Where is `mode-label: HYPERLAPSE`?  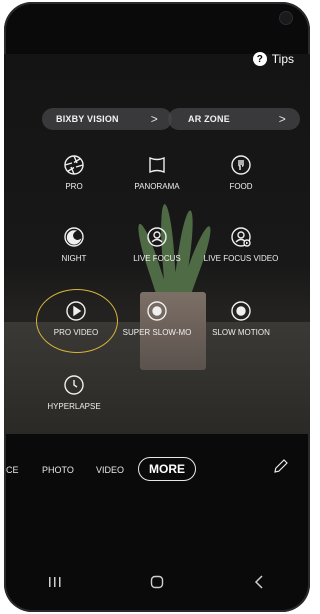
mode-label: HYPERLAPSE is located at coordinates (74, 406).